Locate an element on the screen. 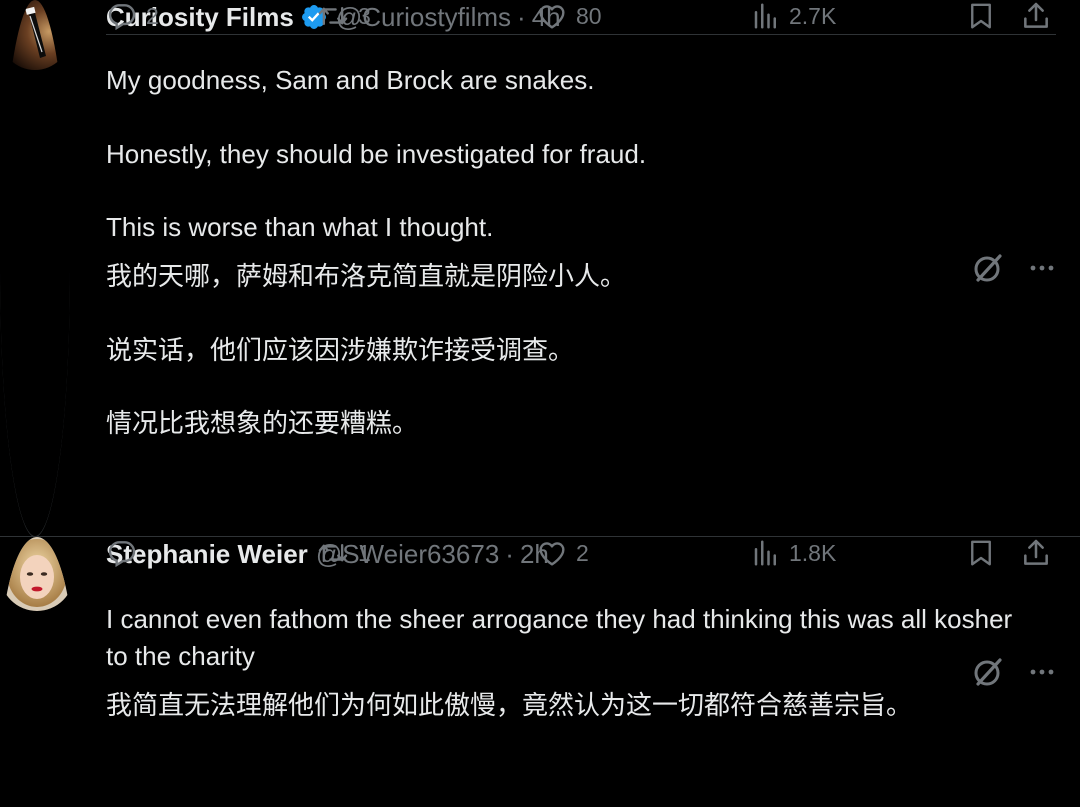 This screenshot has height=807, width=1080. text-line: My goodness, Sam and Brock are snakes. is located at coordinates (350, 80).